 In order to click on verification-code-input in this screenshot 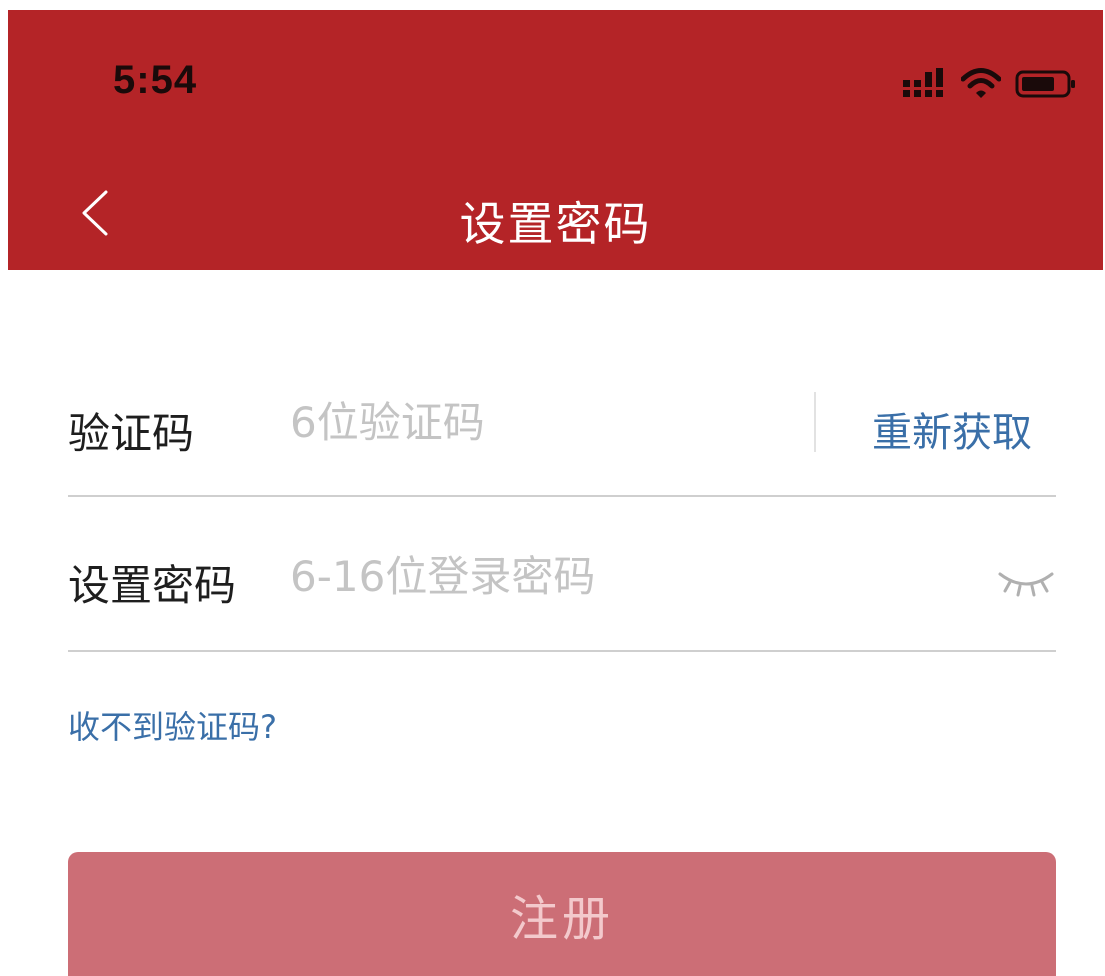, I will do `click(540, 422)`.